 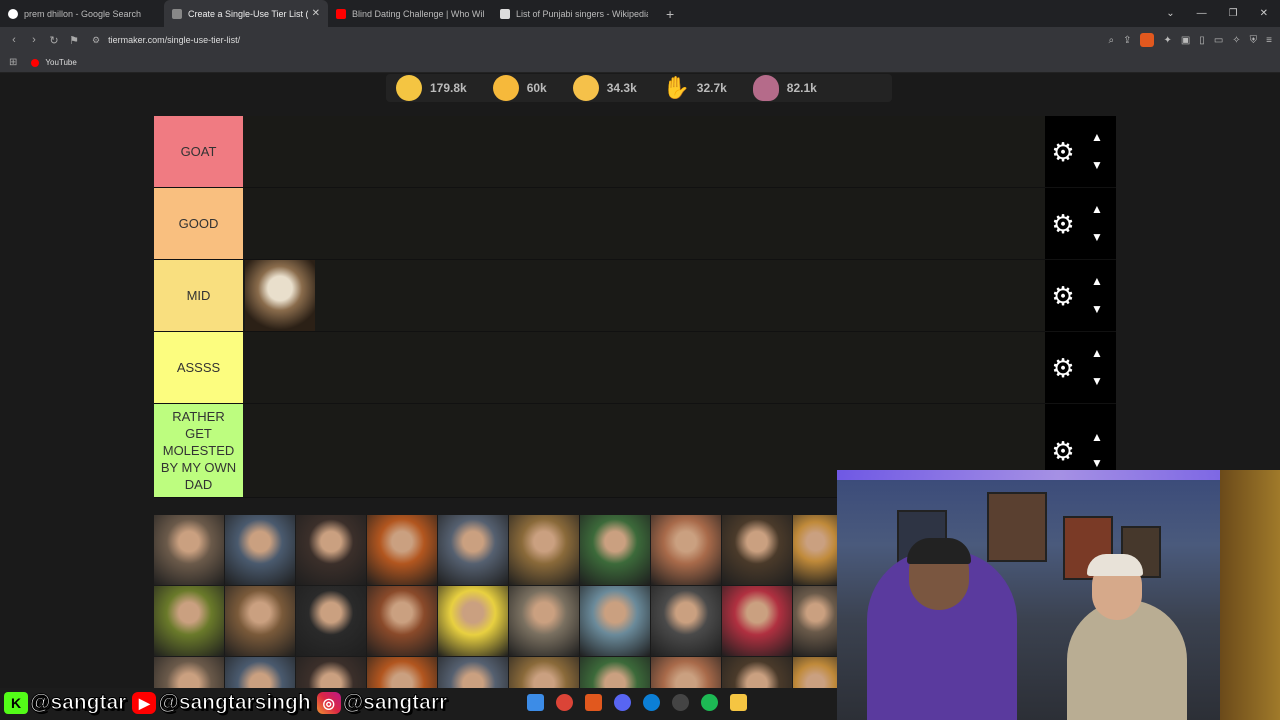 What do you see at coordinates (198, 450) in the screenshot?
I see `tier-label: RATHER GET MOLESTED BY MY OWN DAD` at bounding box center [198, 450].